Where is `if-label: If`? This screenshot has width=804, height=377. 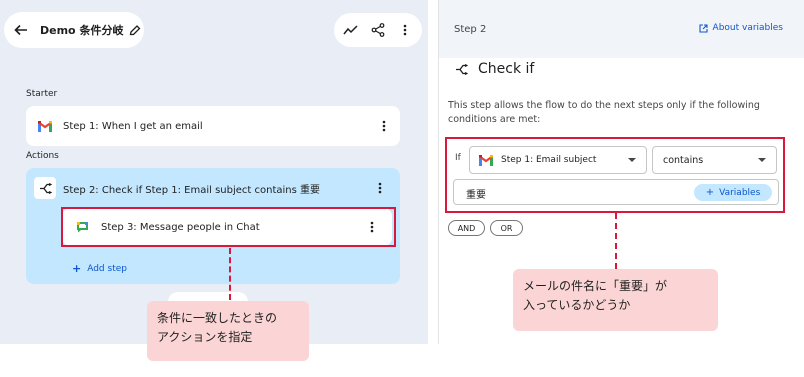 if-label: If is located at coordinates (458, 158).